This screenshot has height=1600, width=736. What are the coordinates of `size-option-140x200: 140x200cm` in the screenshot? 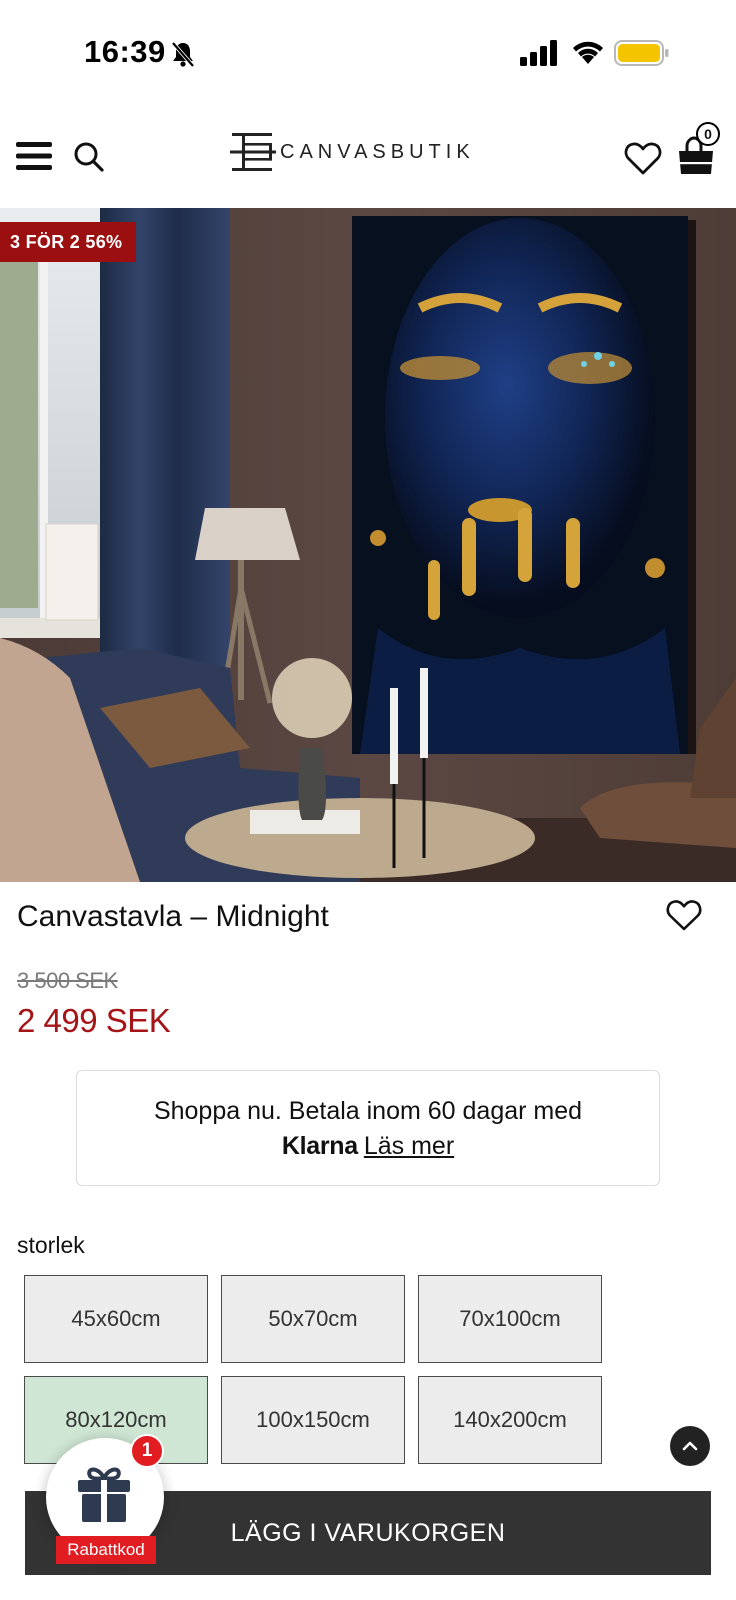 It's located at (510, 1420).